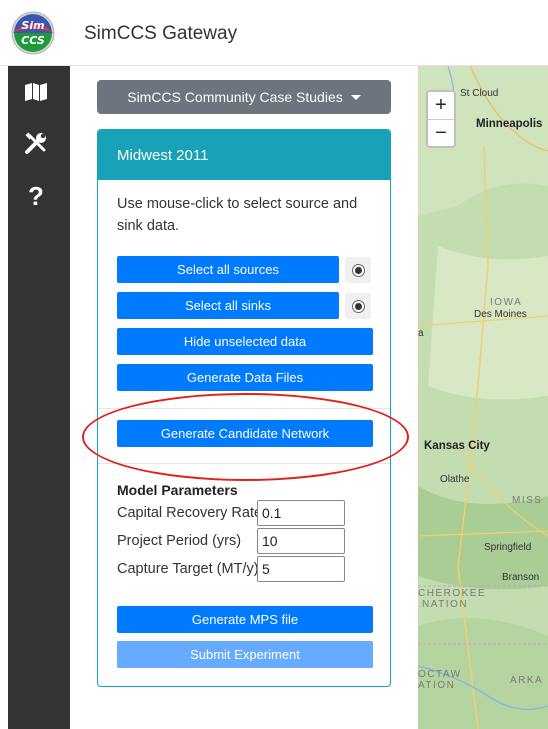  I want to click on svg-text: Sim, so click(32, 25).